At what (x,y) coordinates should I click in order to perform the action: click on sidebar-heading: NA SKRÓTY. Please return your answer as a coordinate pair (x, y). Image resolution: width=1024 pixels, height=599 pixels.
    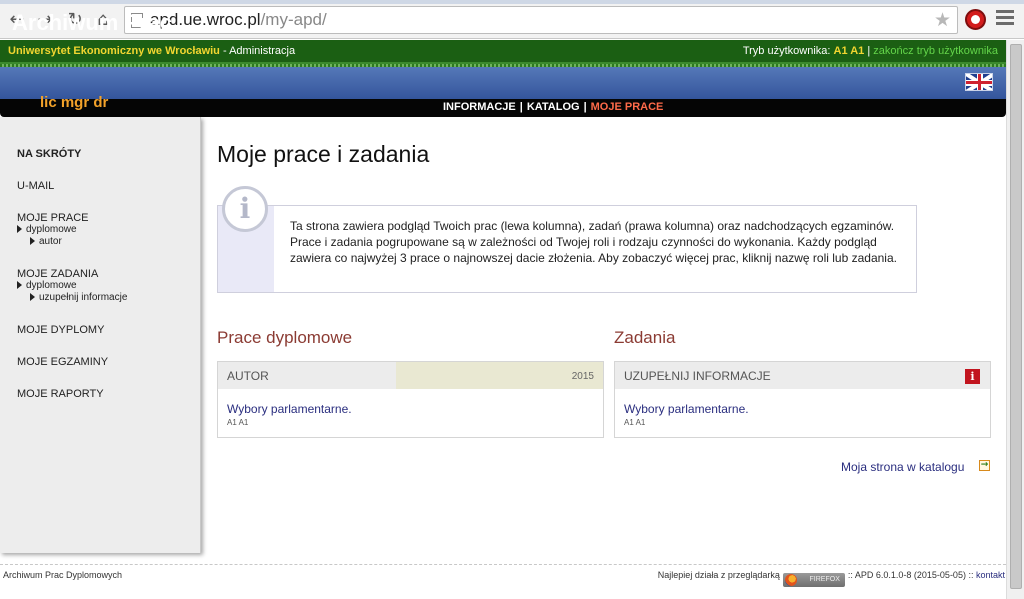
    Looking at the image, I should click on (49, 154).